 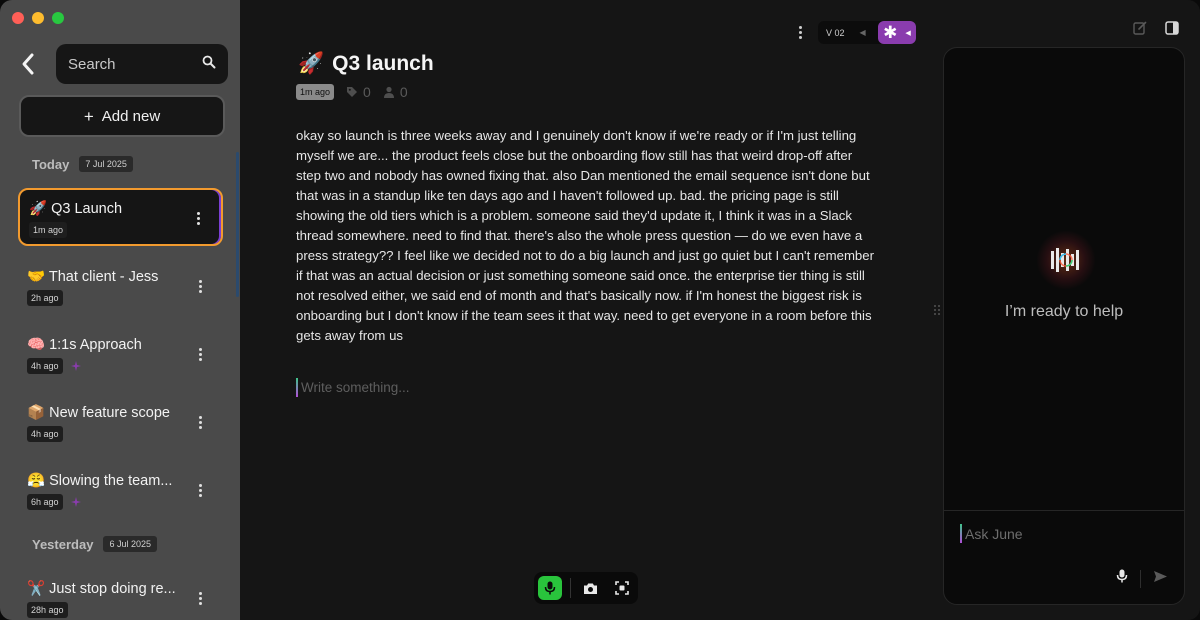 I want to click on sidebar-panel-icon, so click(x=1172, y=28).